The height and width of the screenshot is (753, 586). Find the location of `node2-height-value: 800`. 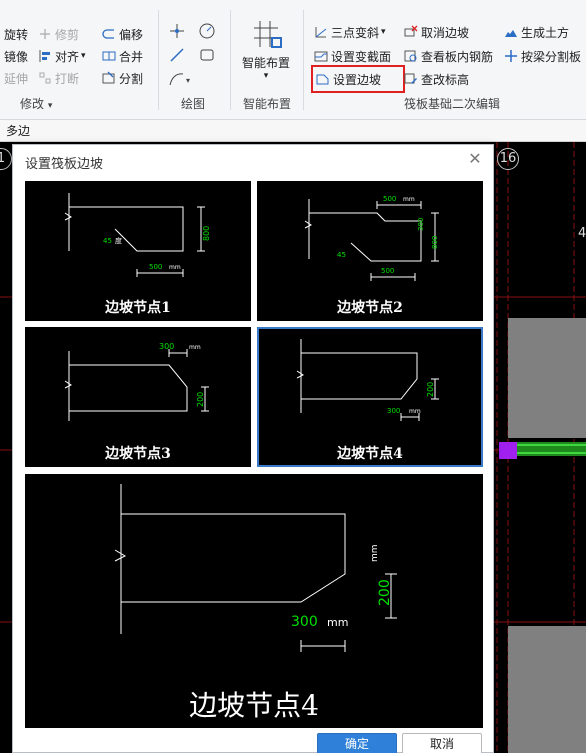

node2-height-value: 800 is located at coordinates (435, 242).